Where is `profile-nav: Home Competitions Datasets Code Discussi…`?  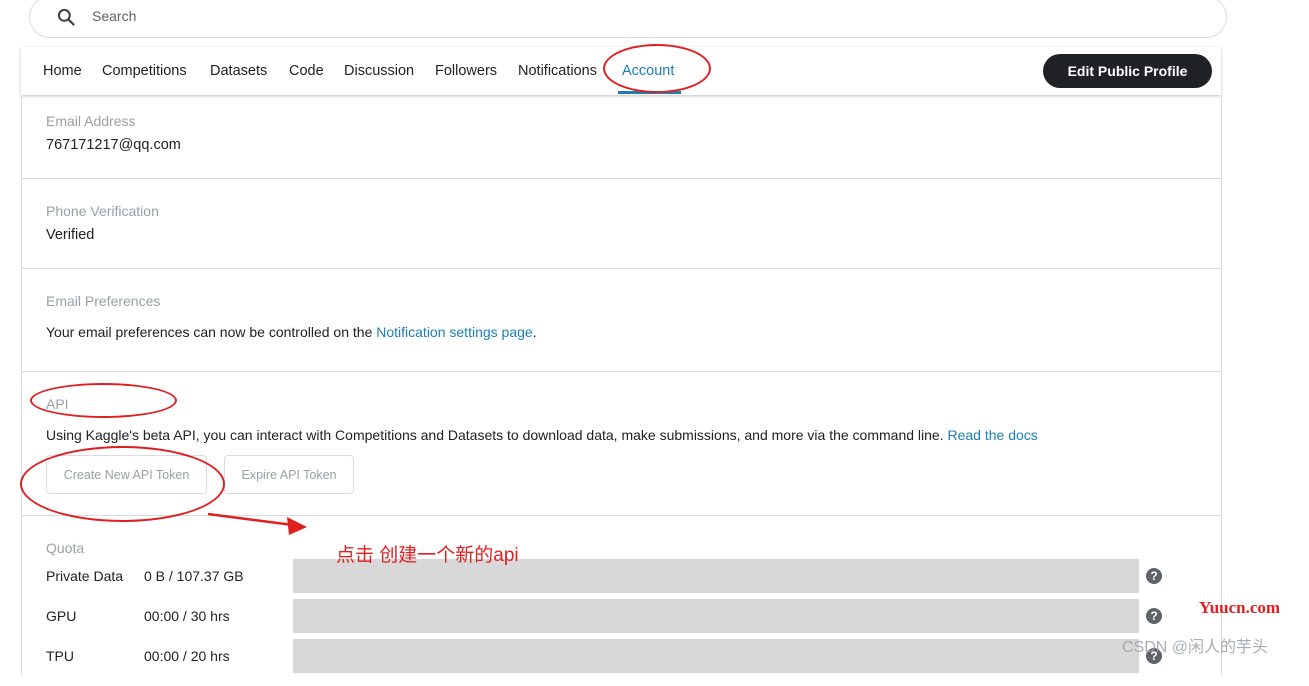
profile-nav: Home Competitions Datasets Code Discussi… is located at coordinates (621, 71).